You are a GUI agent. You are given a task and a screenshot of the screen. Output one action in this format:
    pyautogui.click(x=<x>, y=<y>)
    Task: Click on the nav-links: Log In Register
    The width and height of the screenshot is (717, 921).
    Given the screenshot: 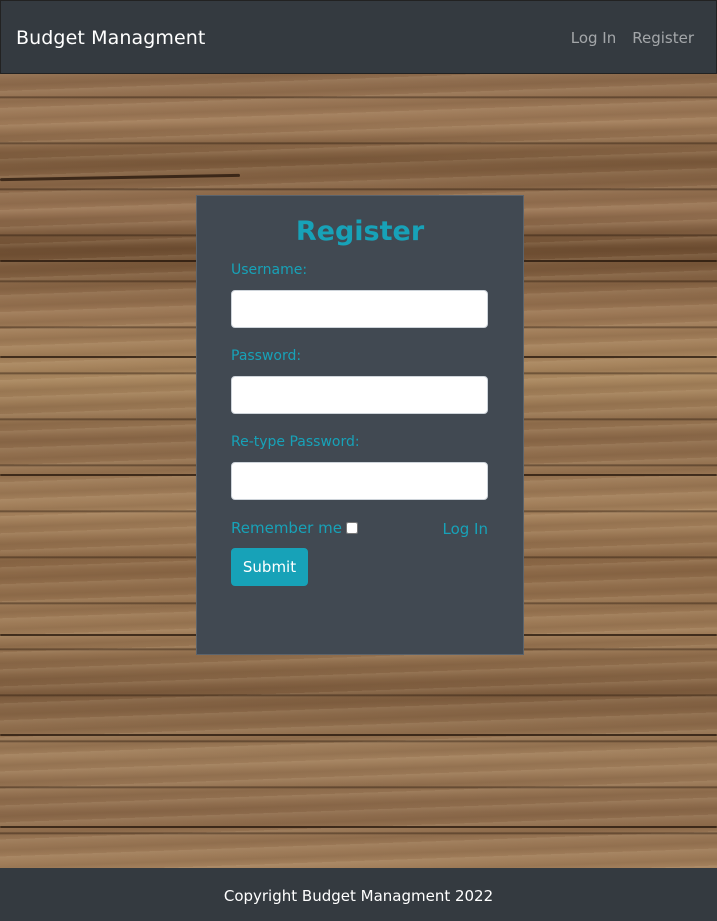 What is the action you would take?
    pyautogui.click(x=632, y=38)
    